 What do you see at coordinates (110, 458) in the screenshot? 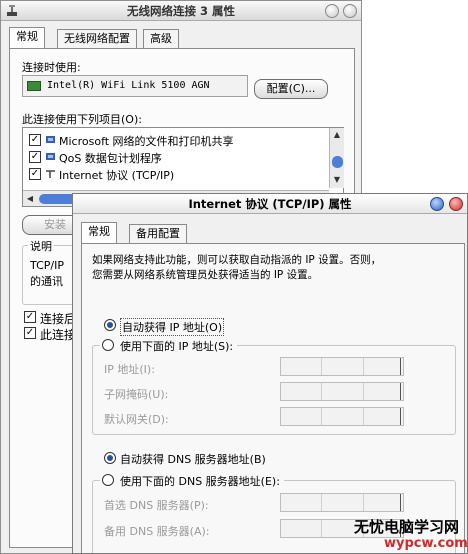
I see `dns-auto-radio` at bounding box center [110, 458].